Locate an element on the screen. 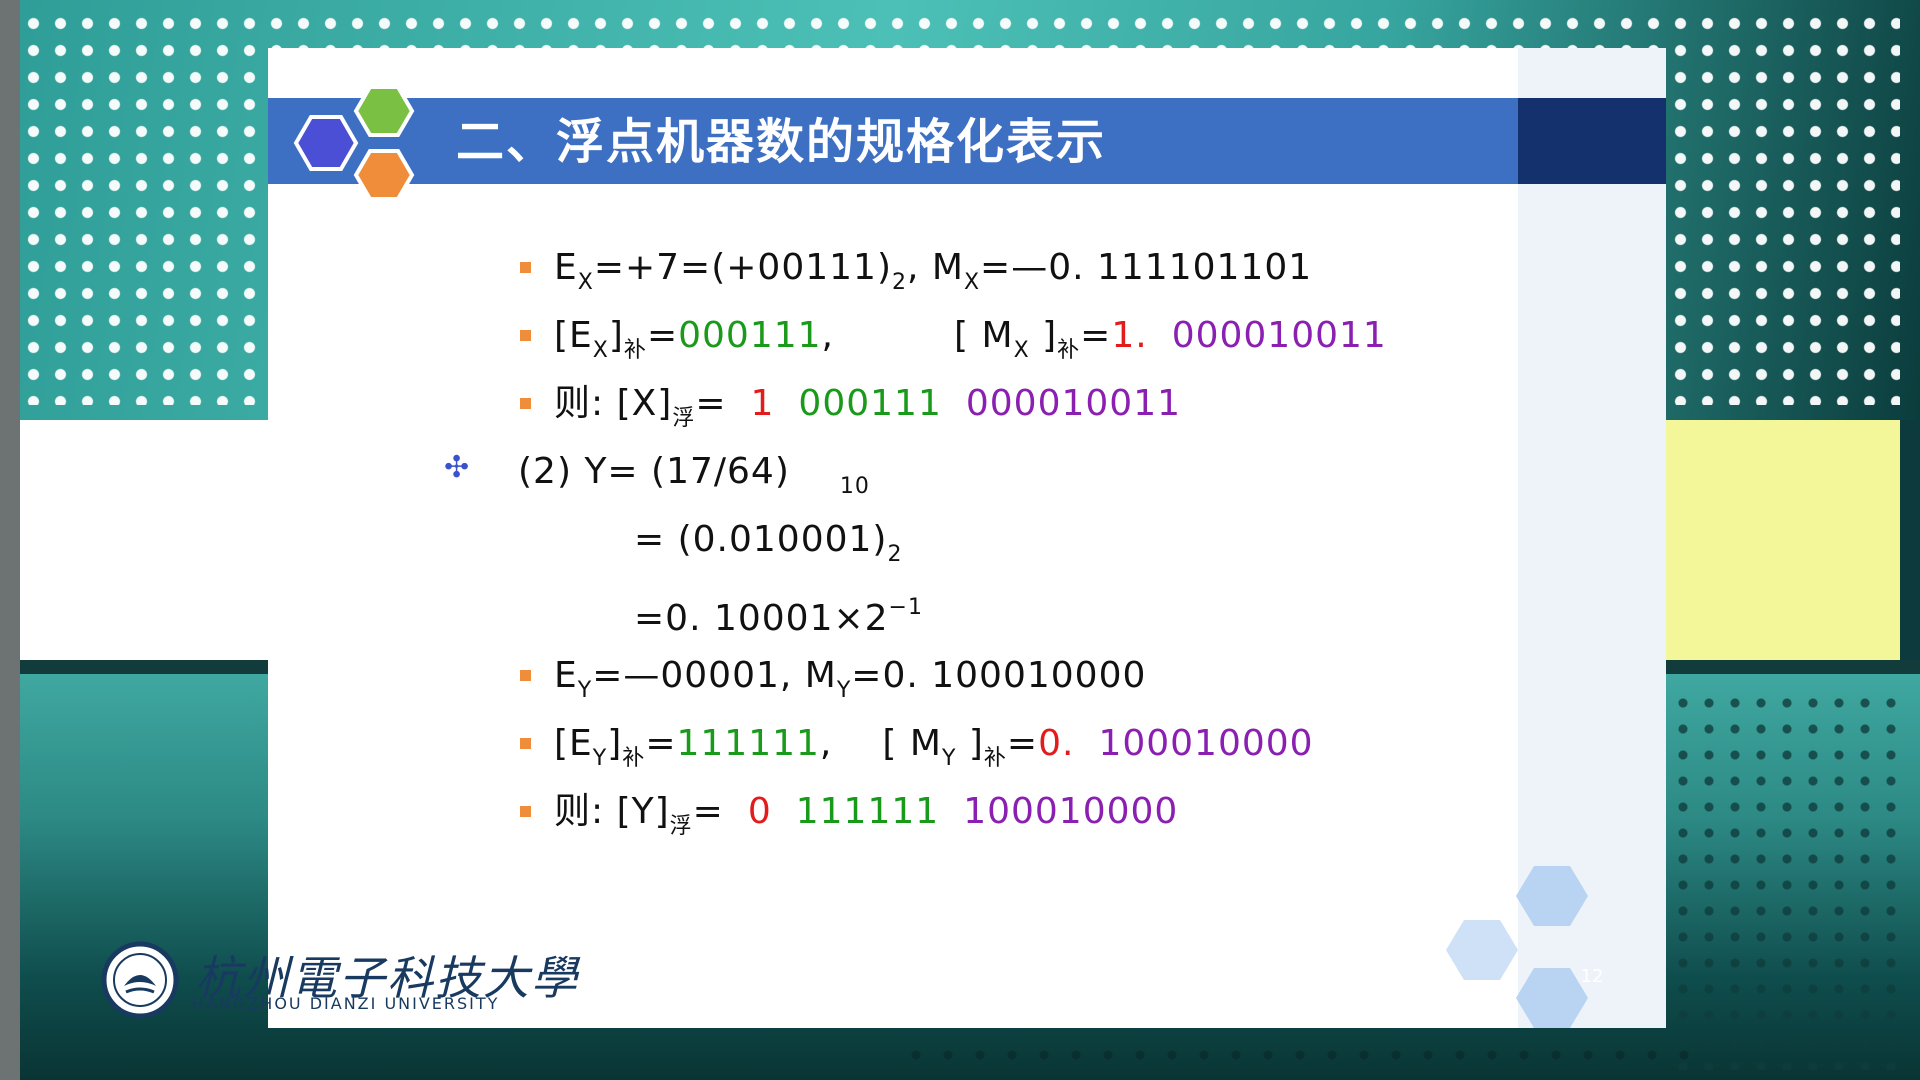 This screenshot has width=1920, height=1080. text: 则: [Y] is located at coordinates (612, 811).